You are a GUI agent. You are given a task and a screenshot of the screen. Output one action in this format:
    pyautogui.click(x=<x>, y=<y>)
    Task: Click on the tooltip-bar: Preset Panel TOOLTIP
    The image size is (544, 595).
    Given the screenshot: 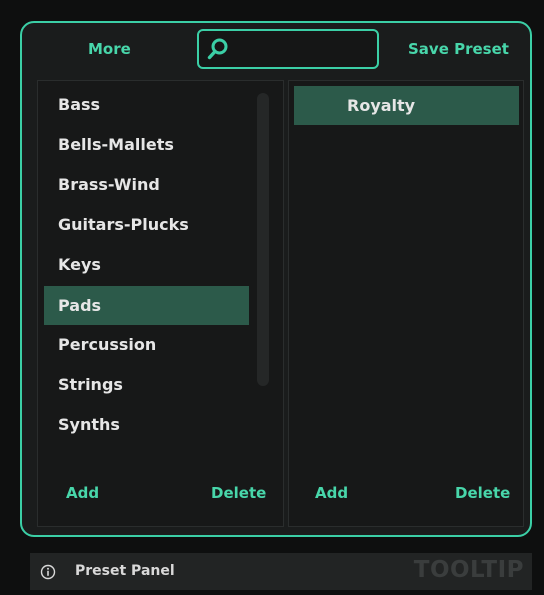 What is the action you would take?
    pyautogui.click(x=281, y=571)
    